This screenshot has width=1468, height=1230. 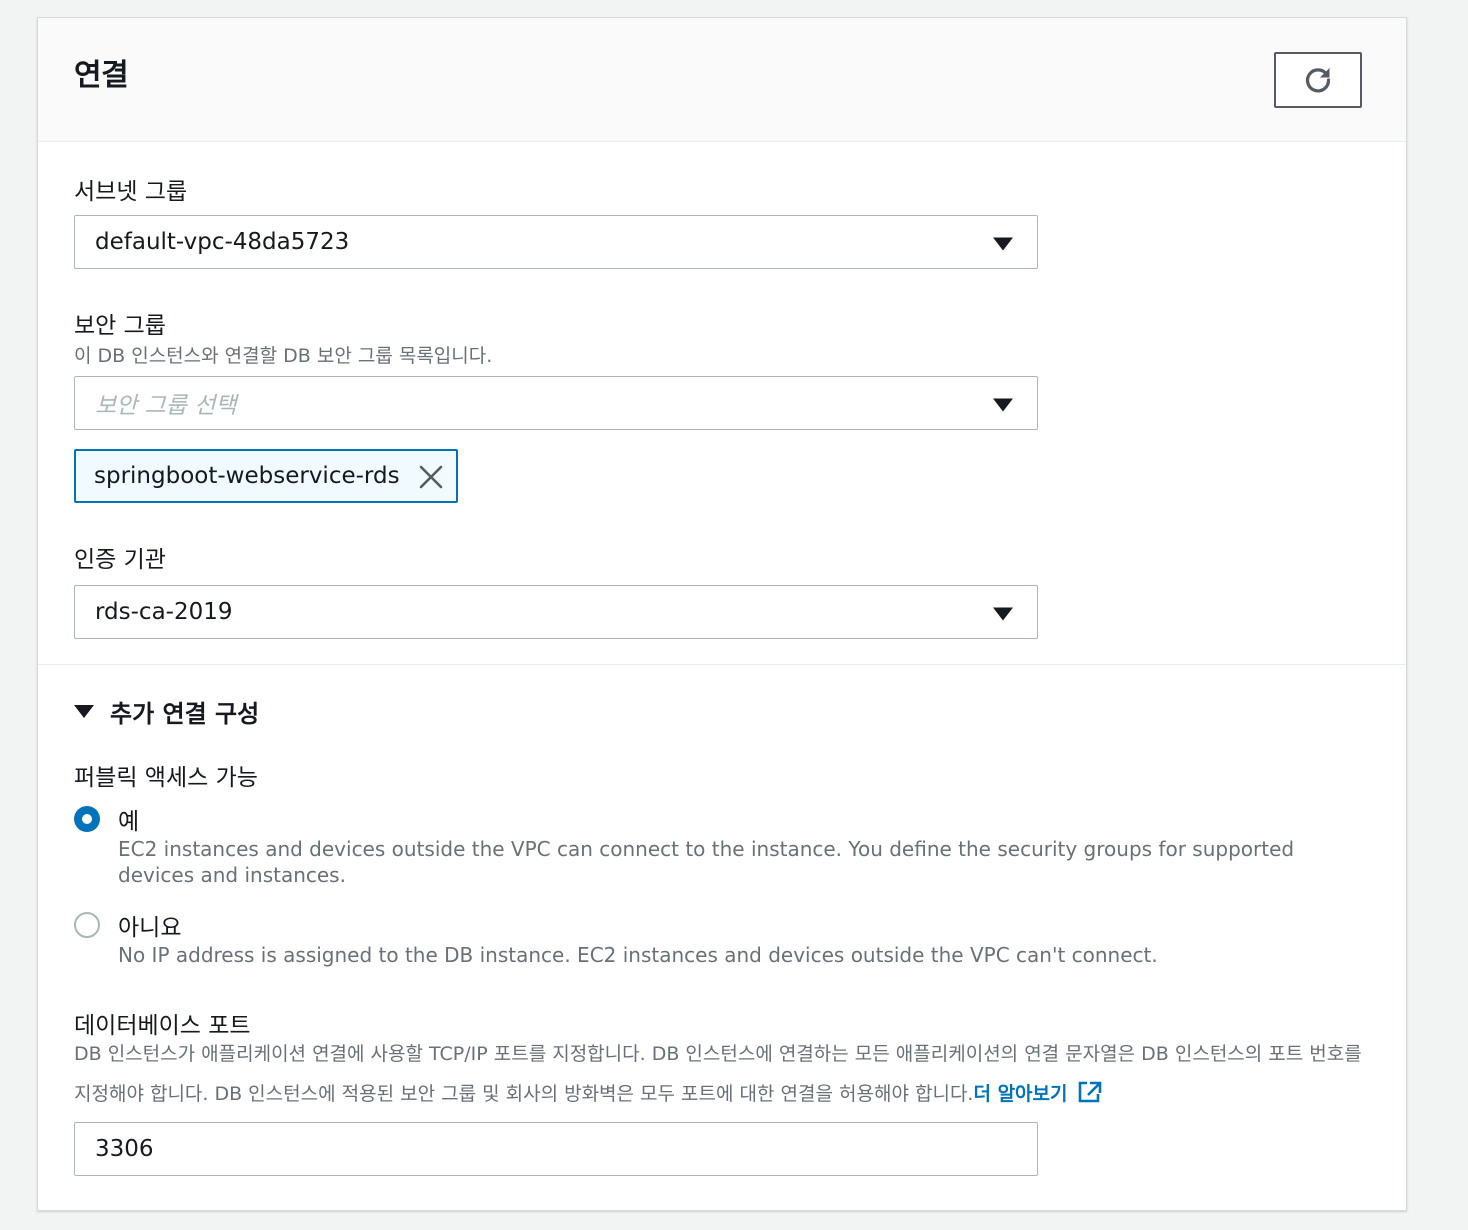 What do you see at coordinates (131, 192) in the screenshot?
I see `subnet-group-label: 서브넷 그룹` at bounding box center [131, 192].